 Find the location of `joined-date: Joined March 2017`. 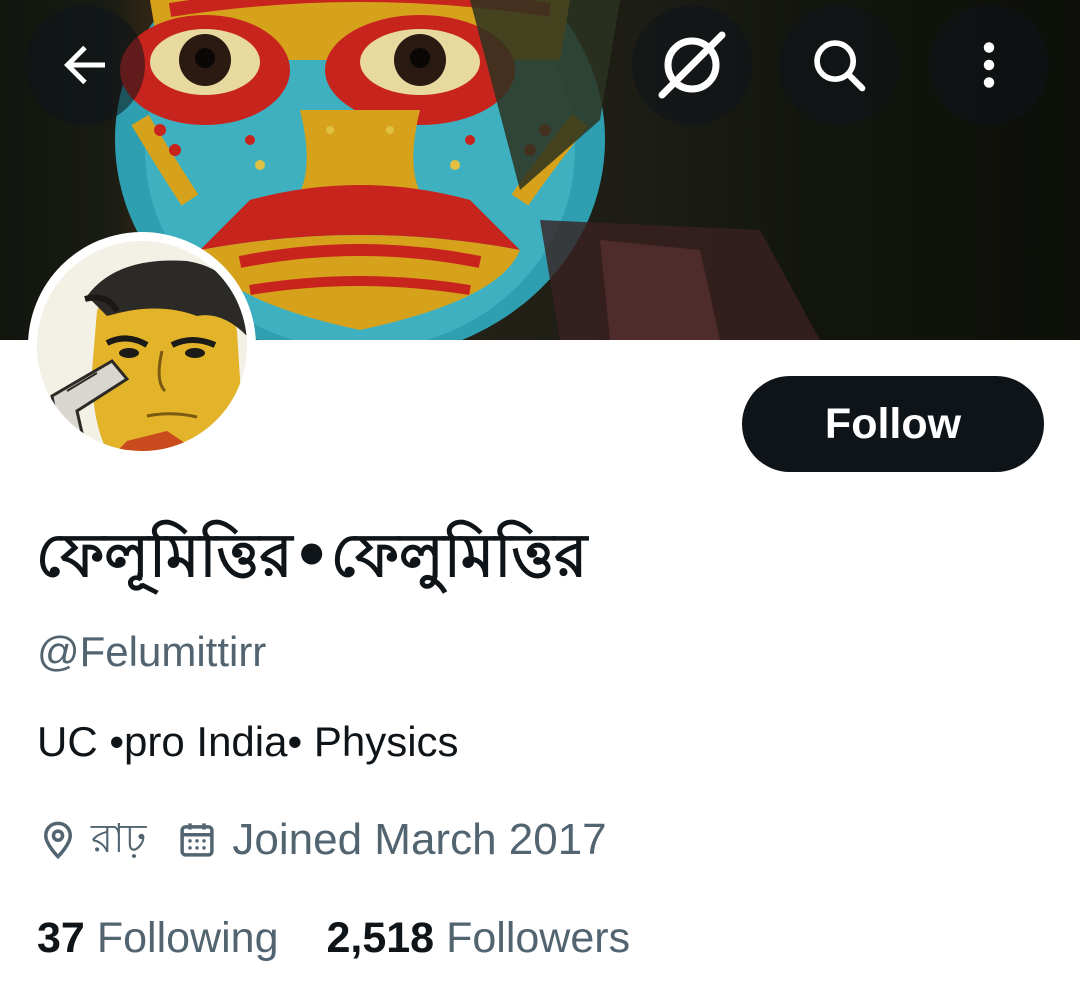

joined-date: Joined March 2017 is located at coordinates (419, 839).